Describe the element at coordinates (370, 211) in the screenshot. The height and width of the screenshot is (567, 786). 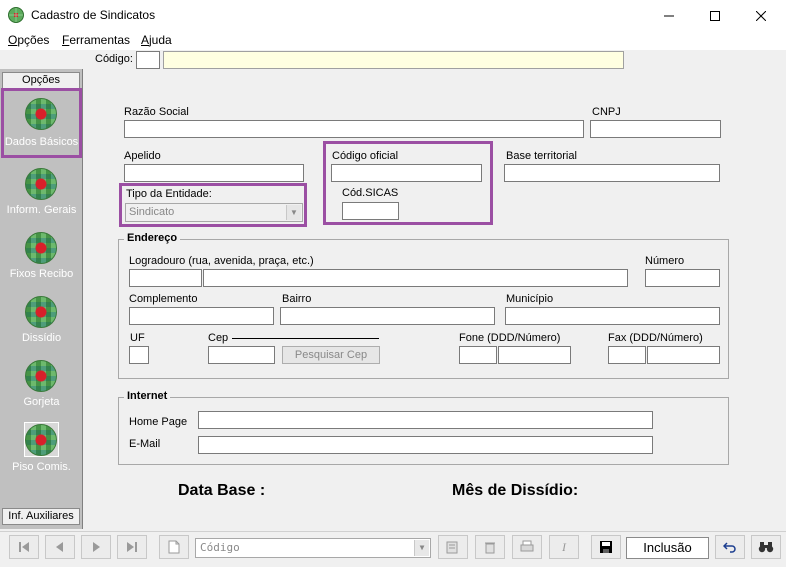
I see `cod-sicas-field` at that location.